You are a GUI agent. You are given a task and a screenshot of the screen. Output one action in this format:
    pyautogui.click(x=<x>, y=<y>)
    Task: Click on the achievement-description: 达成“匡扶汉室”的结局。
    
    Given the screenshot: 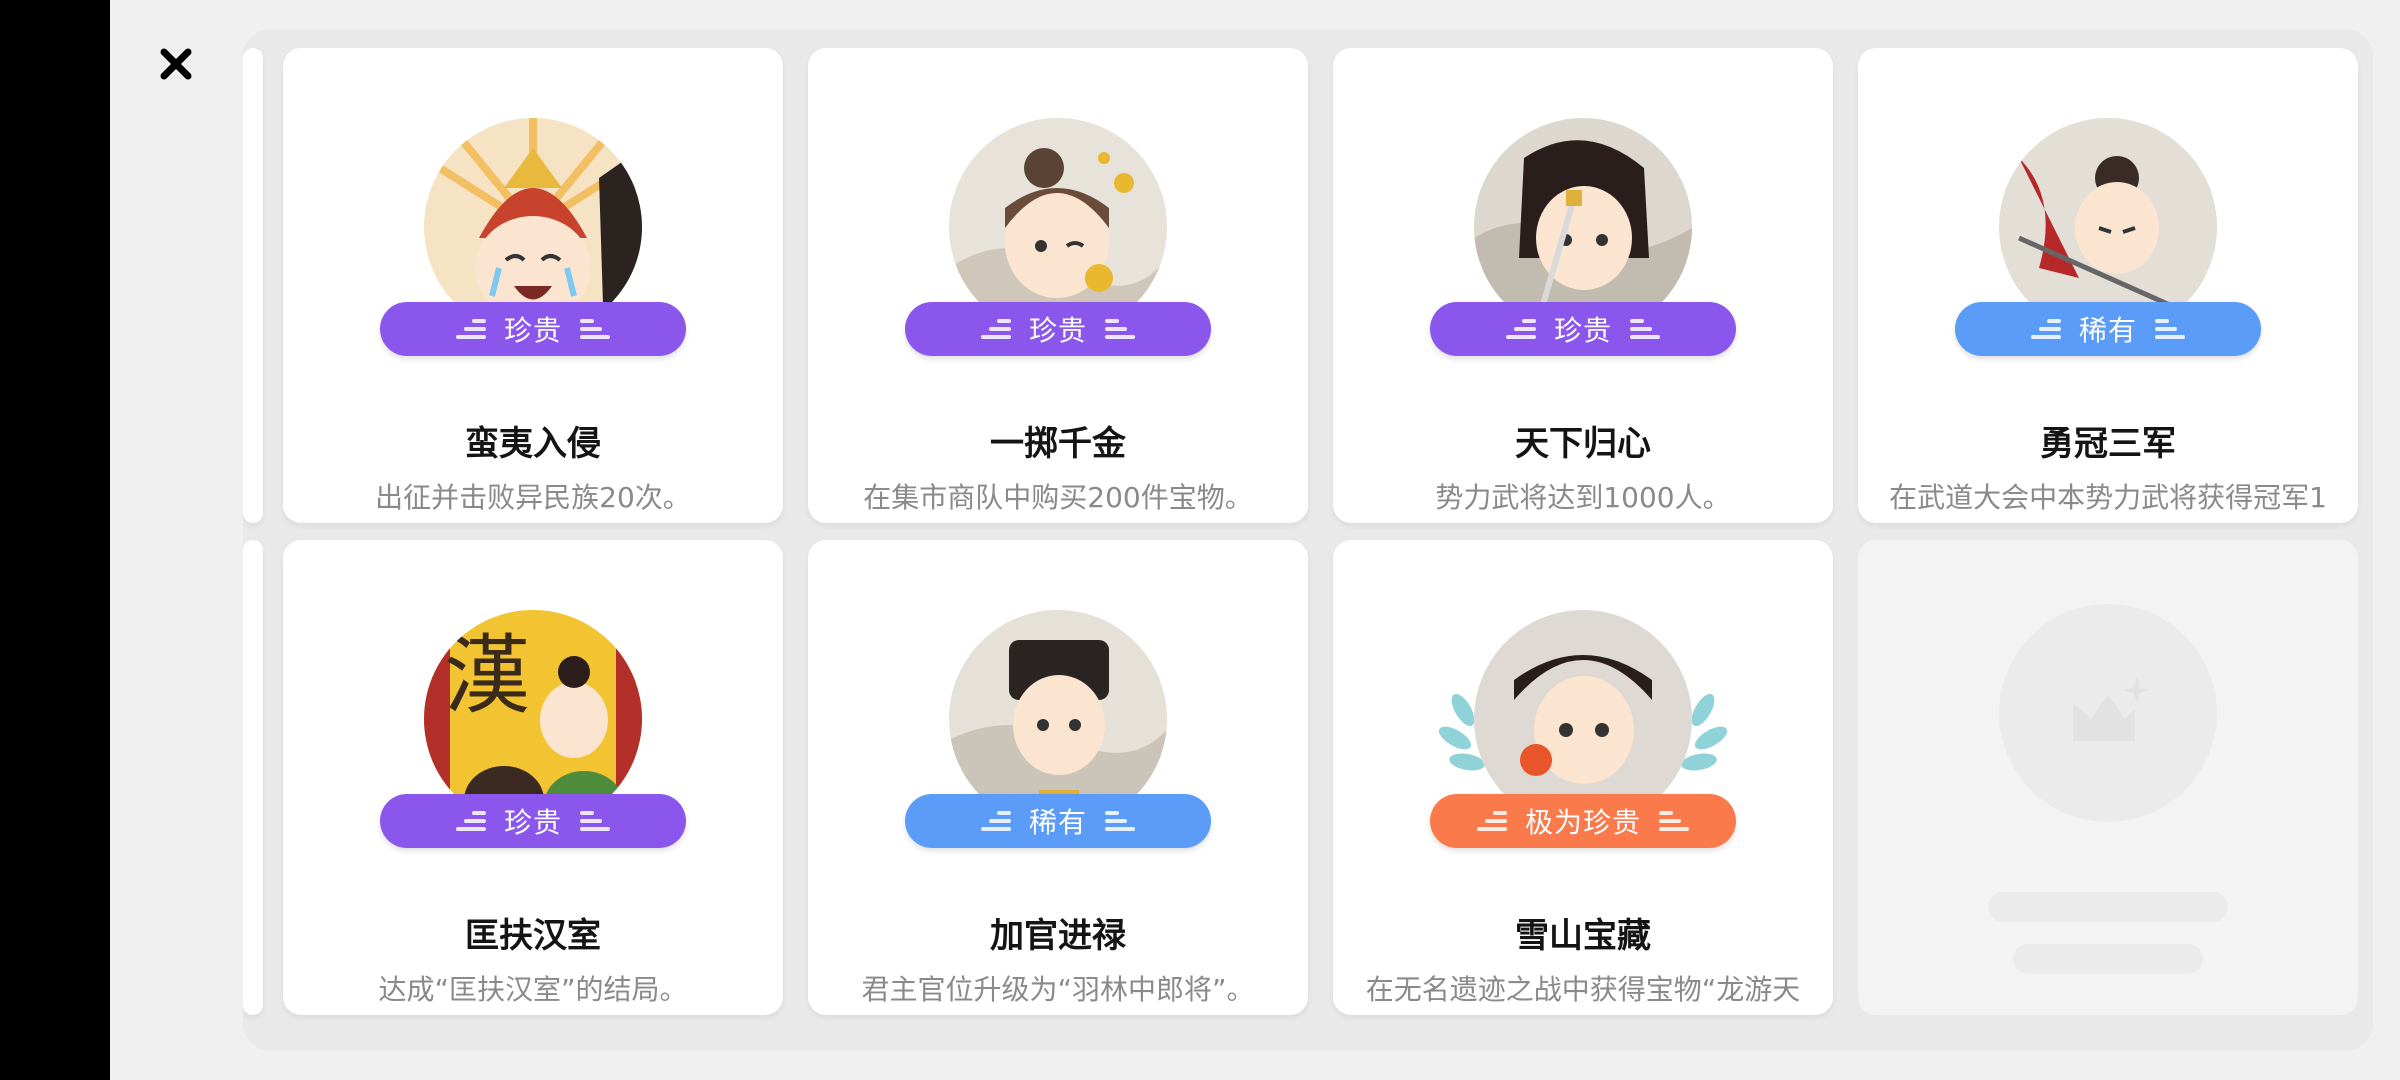 What is the action you would take?
    pyautogui.click(x=533, y=989)
    